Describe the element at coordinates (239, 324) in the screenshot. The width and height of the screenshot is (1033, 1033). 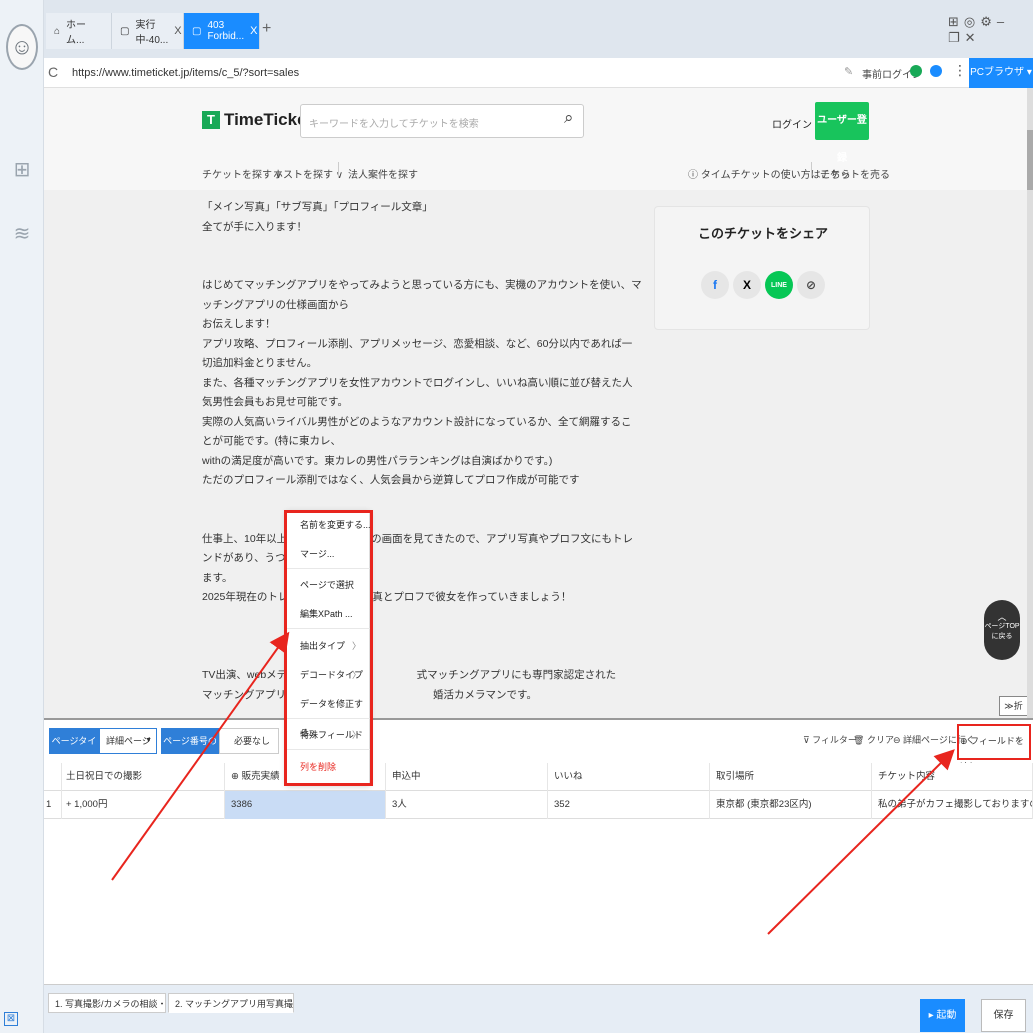
I see `article-line: お伝えします！` at that location.